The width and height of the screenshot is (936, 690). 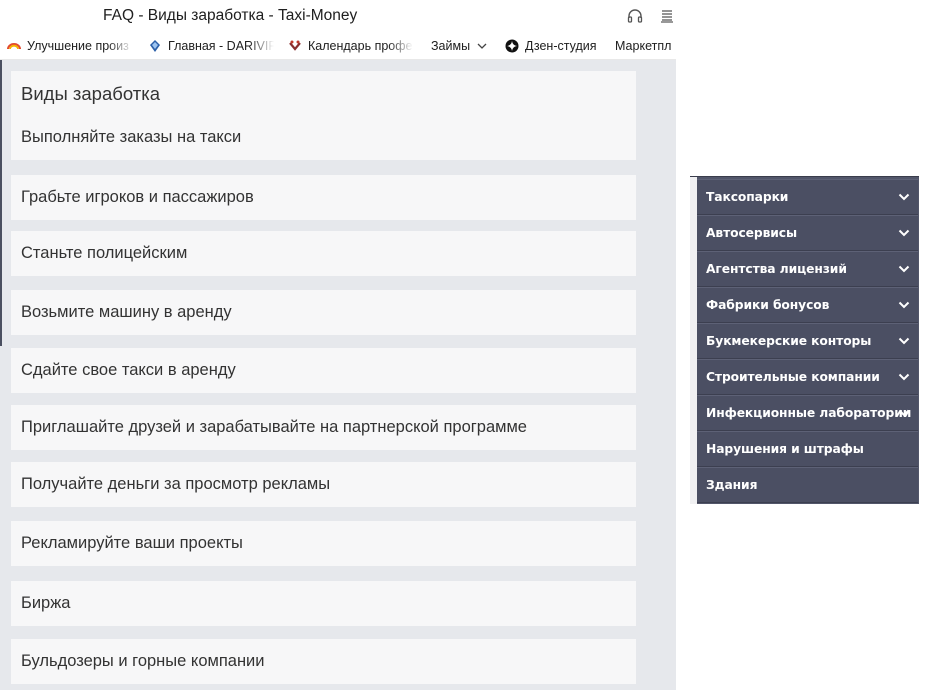 What do you see at coordinates (747, 197) in the screenshot?
I see `menu-item-label: Таксопарки` at bounding box center [747, 197].